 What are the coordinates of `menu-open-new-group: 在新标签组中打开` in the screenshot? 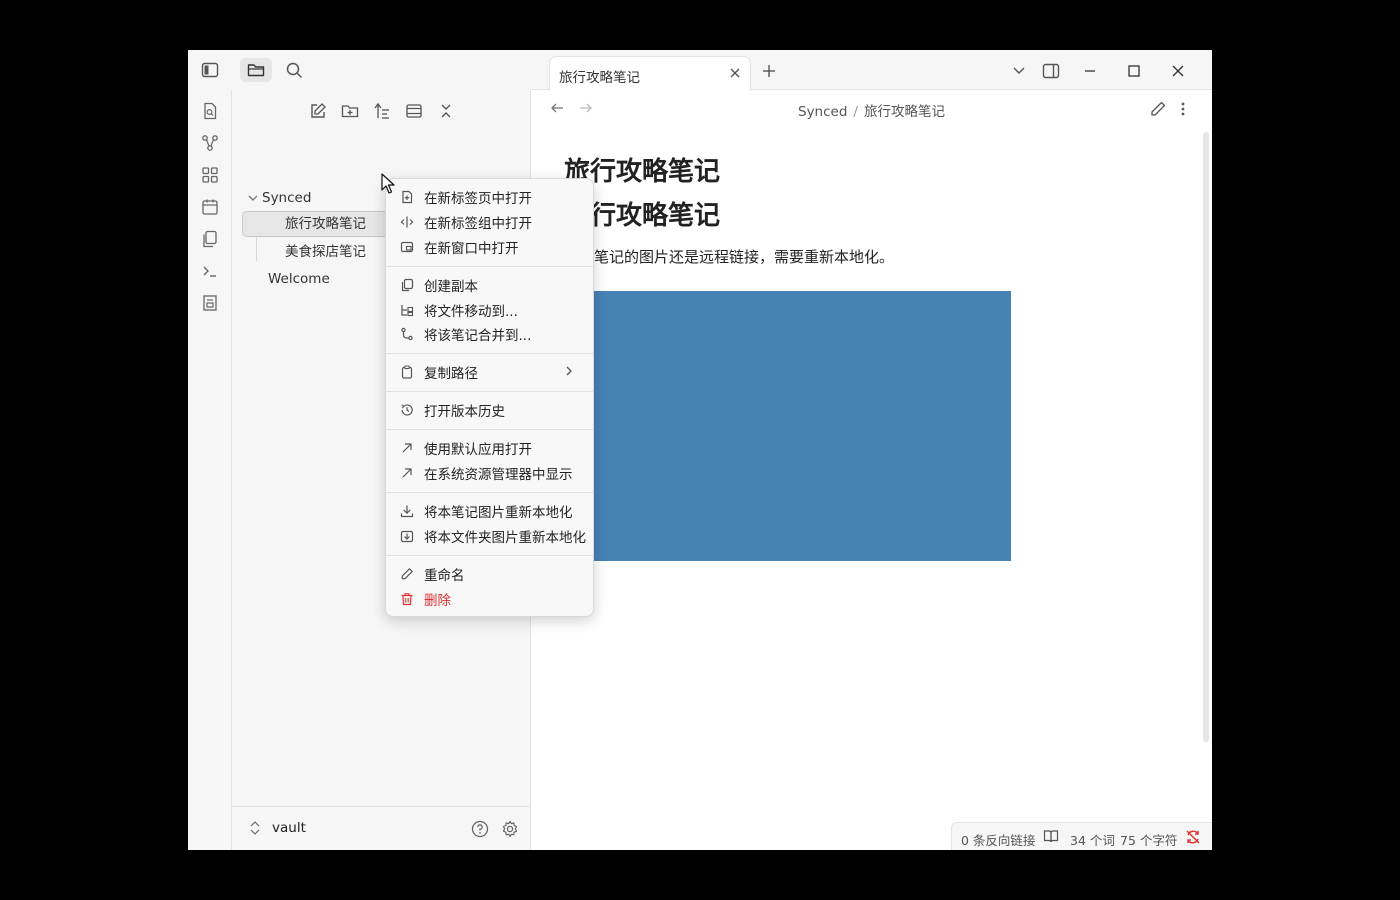 It's located at (490, 222).